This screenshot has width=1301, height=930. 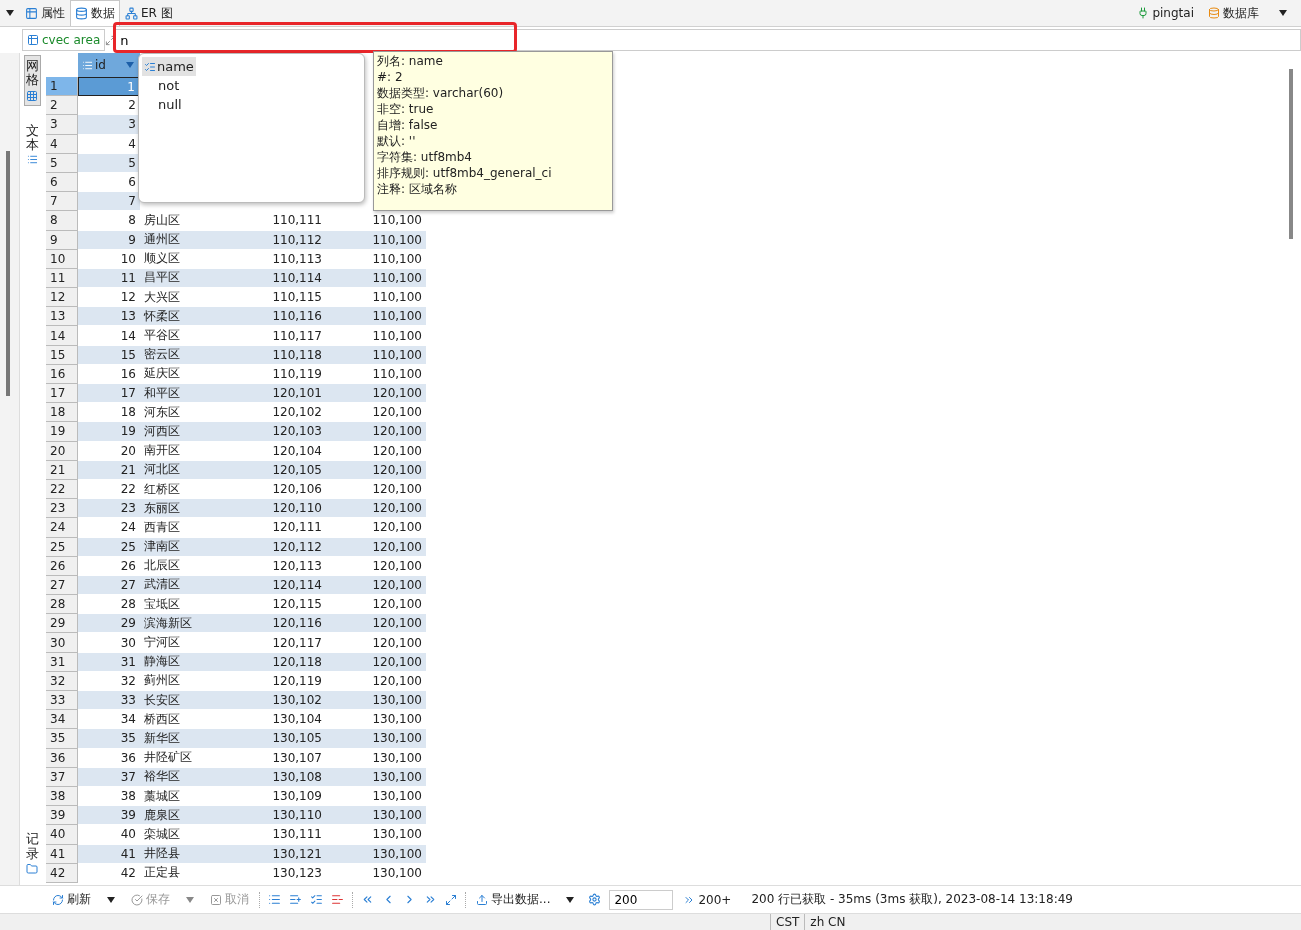 What do you see at coordinates (62, 758) in the screenshot?
I see `row-number: 36` at bounding box center [62, 758].